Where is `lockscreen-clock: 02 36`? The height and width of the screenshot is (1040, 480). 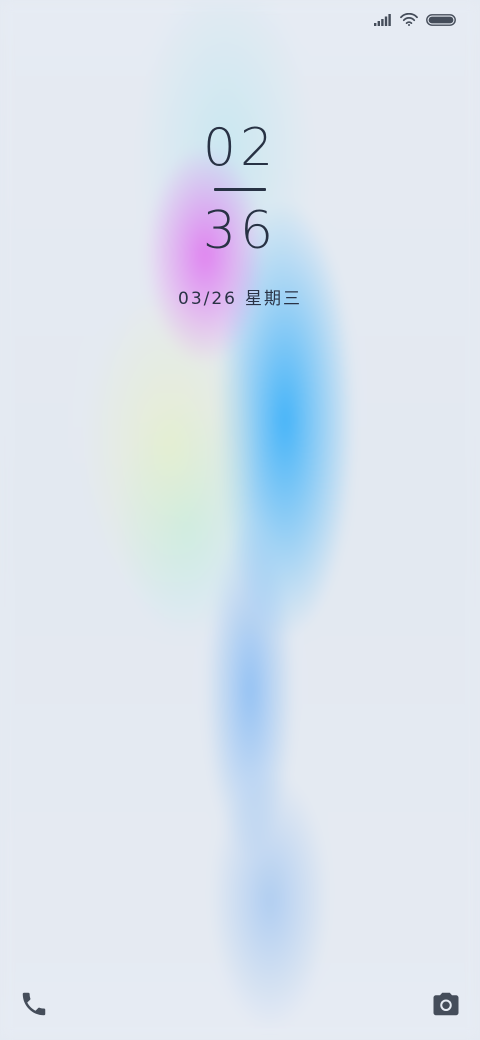 lockscreen-clock: 02 36 is located at coordinates (240, 189).